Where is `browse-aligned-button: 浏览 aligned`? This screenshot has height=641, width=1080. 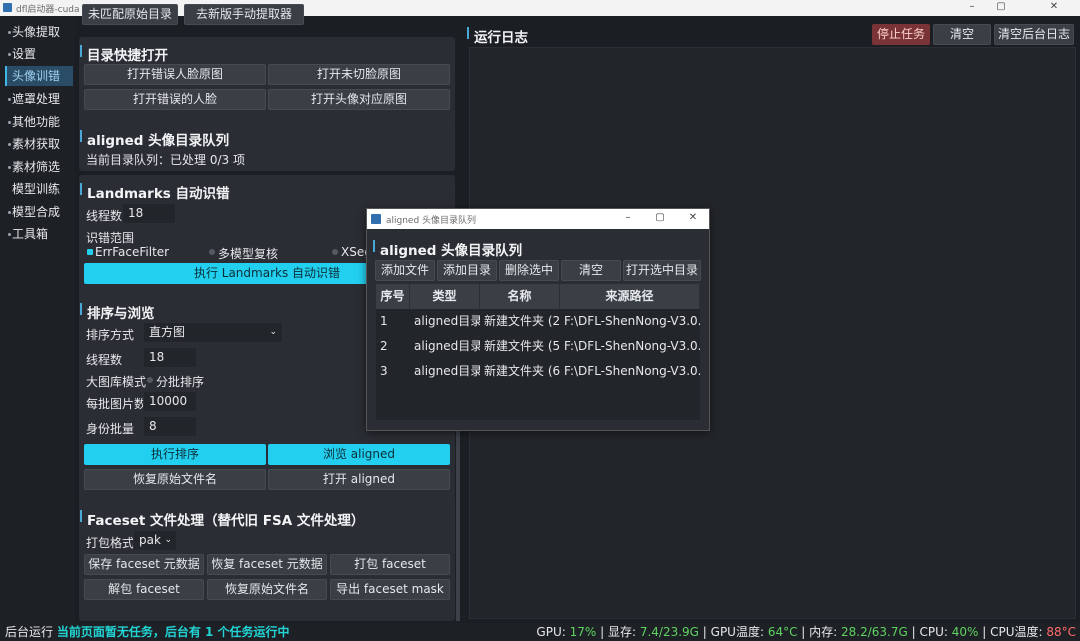 browse-aligned-button: 浏览 aligned is located at coordinates (359, 454).